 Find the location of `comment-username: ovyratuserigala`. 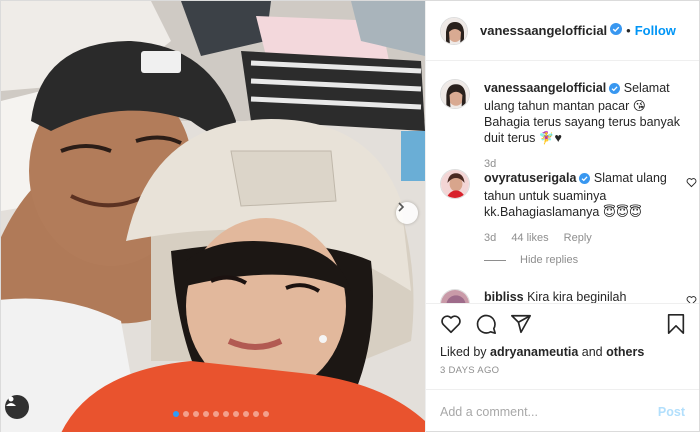

comment-username: ovyratuserigala is located at coordinates (530, 178).